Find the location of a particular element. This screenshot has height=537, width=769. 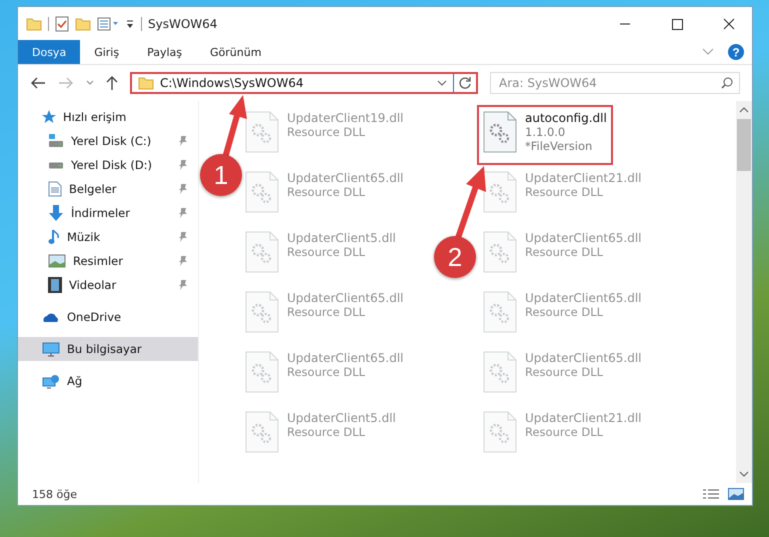

cloud-icon is located at coordinates (51, 317).